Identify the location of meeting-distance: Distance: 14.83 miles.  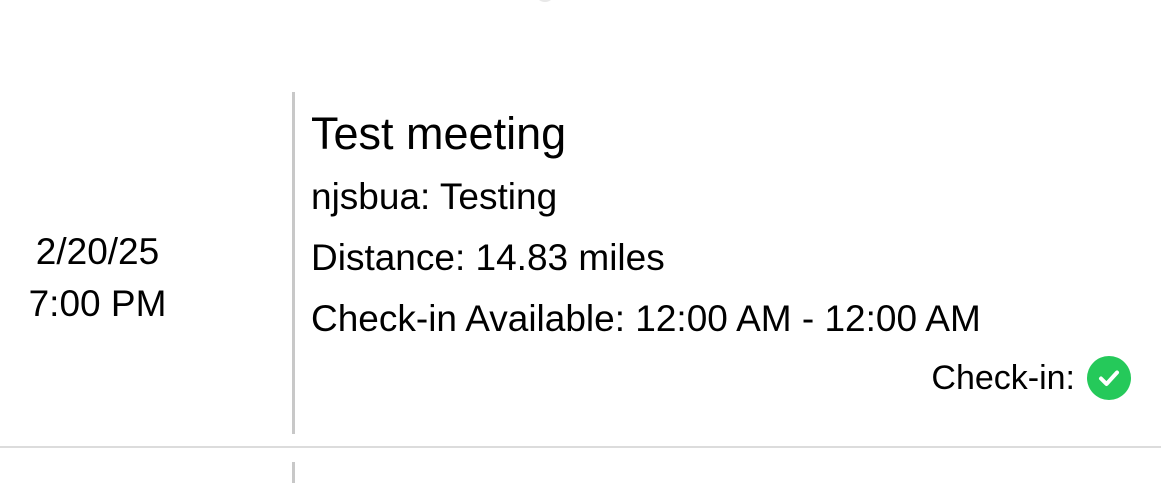
(488, 257).